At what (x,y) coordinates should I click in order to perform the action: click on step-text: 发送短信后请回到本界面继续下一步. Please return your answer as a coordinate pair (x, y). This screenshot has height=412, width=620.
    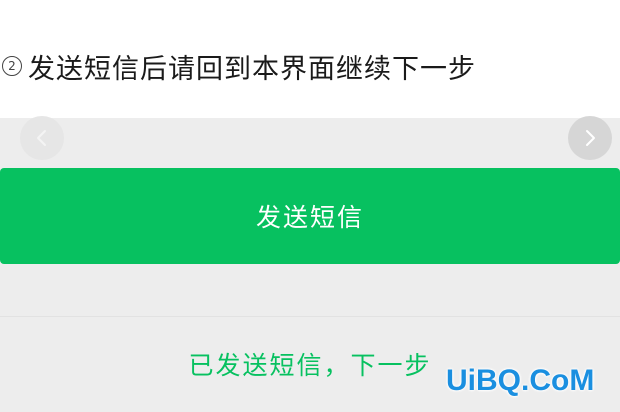
    Looking at the image, I should click on (252, 69).